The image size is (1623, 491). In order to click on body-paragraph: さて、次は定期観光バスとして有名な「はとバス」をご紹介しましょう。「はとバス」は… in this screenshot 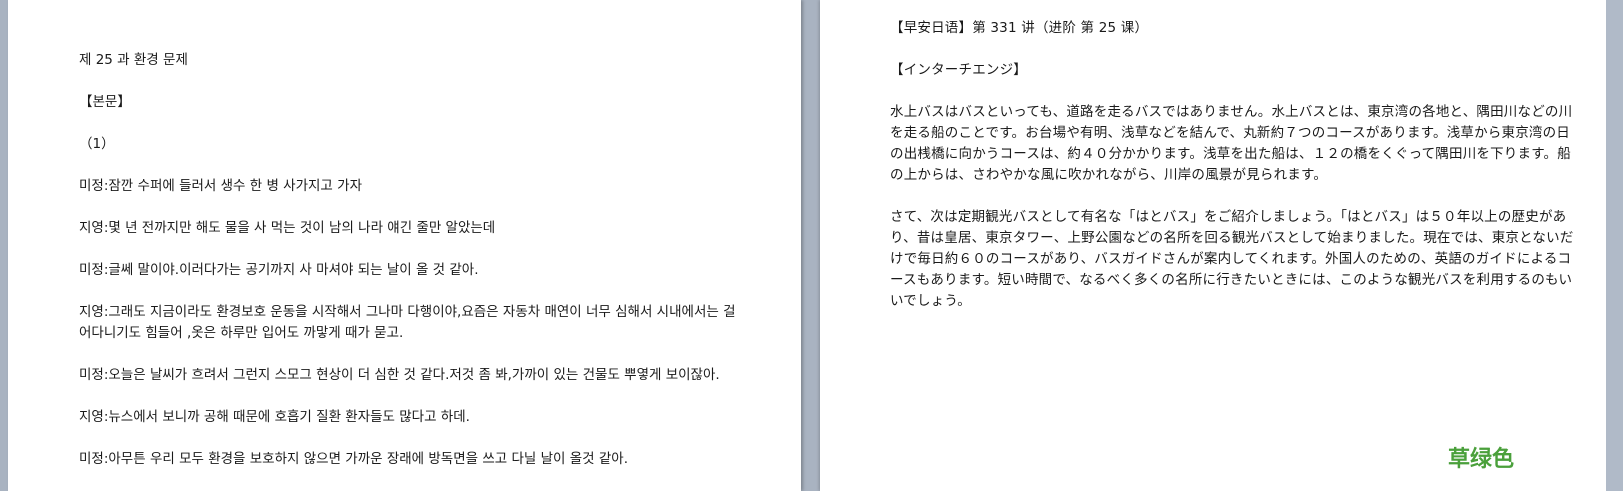, I will do `click(1232, 259)`.